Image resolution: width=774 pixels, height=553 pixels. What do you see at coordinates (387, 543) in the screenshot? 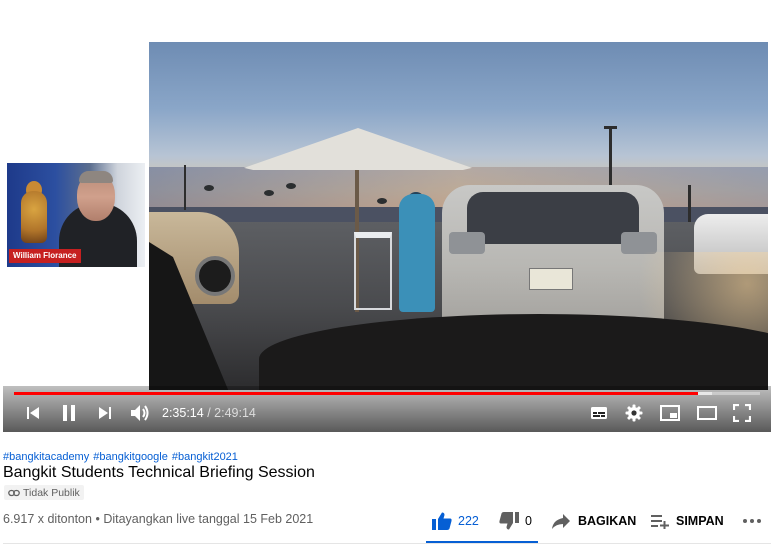
I see `divider` at bounding box center [387, 543].